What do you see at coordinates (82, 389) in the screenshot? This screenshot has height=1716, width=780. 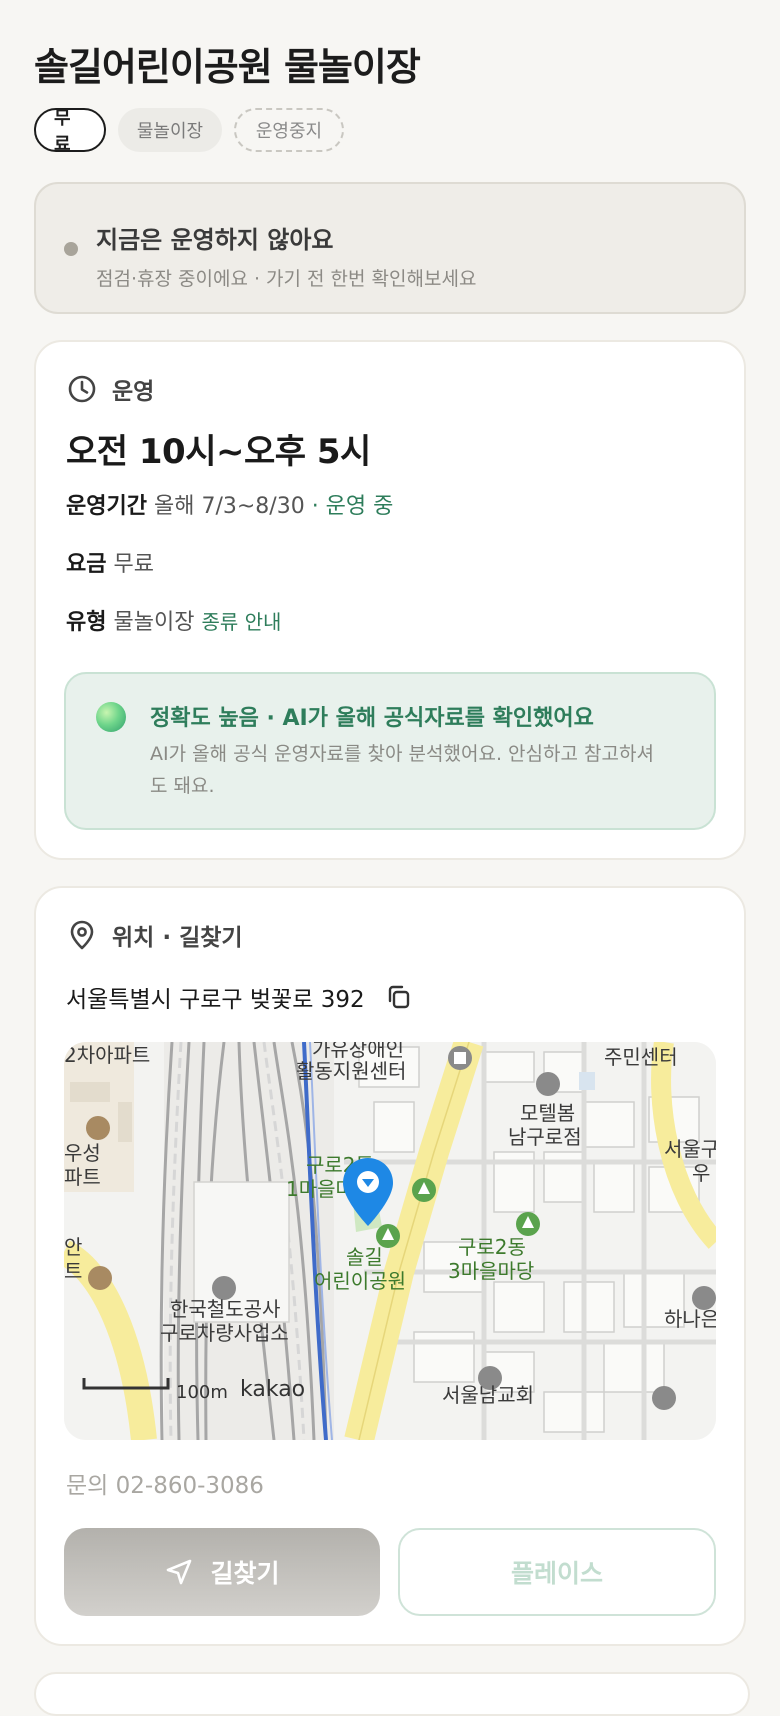 I see `clock-icon` at bounding box center [82, 389].